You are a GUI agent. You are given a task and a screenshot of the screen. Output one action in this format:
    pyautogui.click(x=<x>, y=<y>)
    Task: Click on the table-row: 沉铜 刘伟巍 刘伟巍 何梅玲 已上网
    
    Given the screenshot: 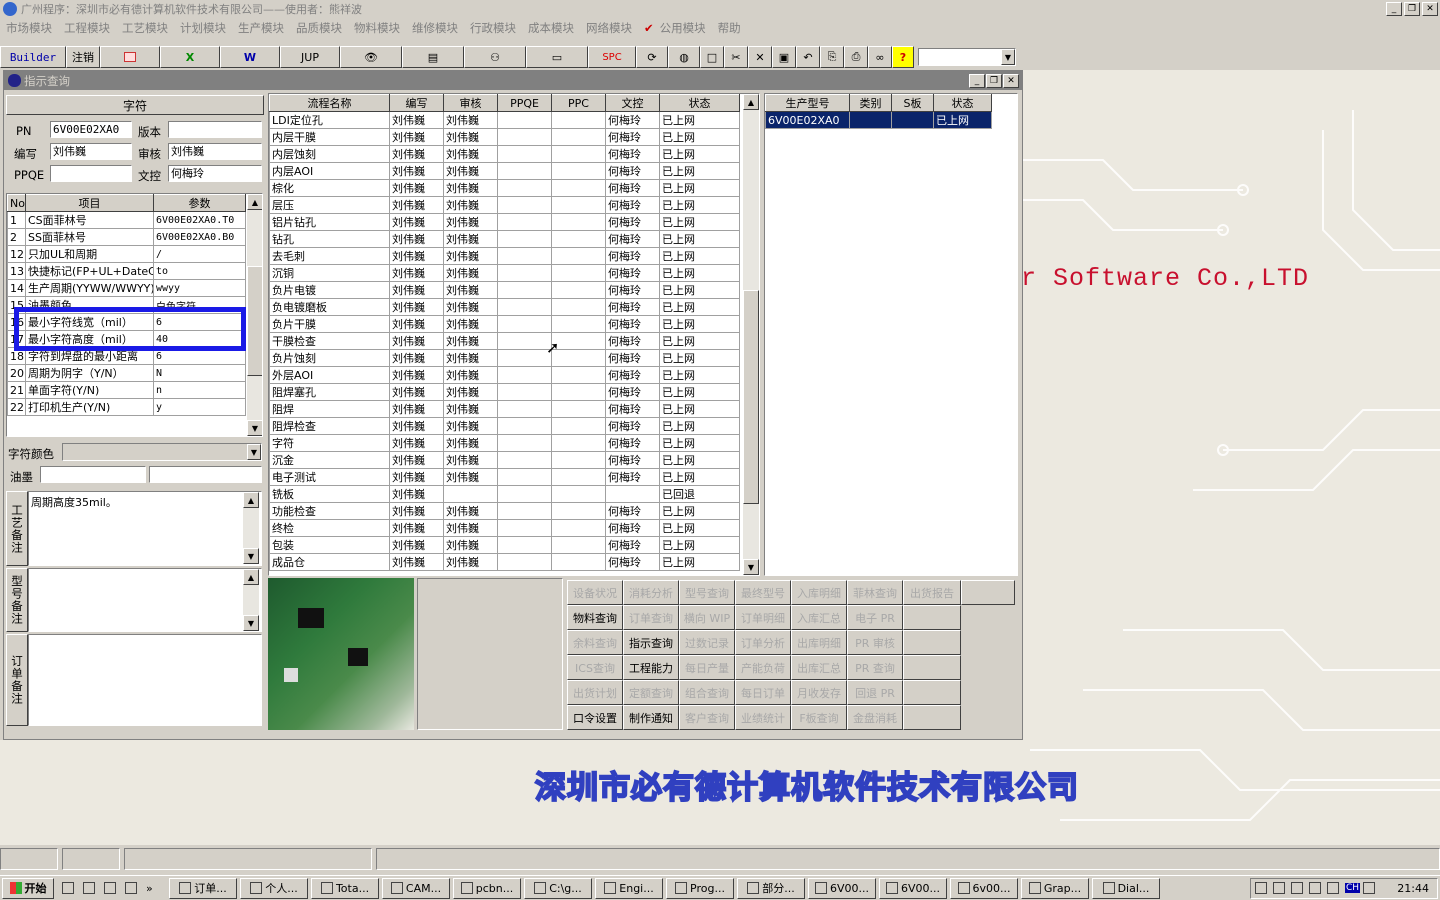 What is the action you would take?
    pyautogui.click(x=504, y=273)
    